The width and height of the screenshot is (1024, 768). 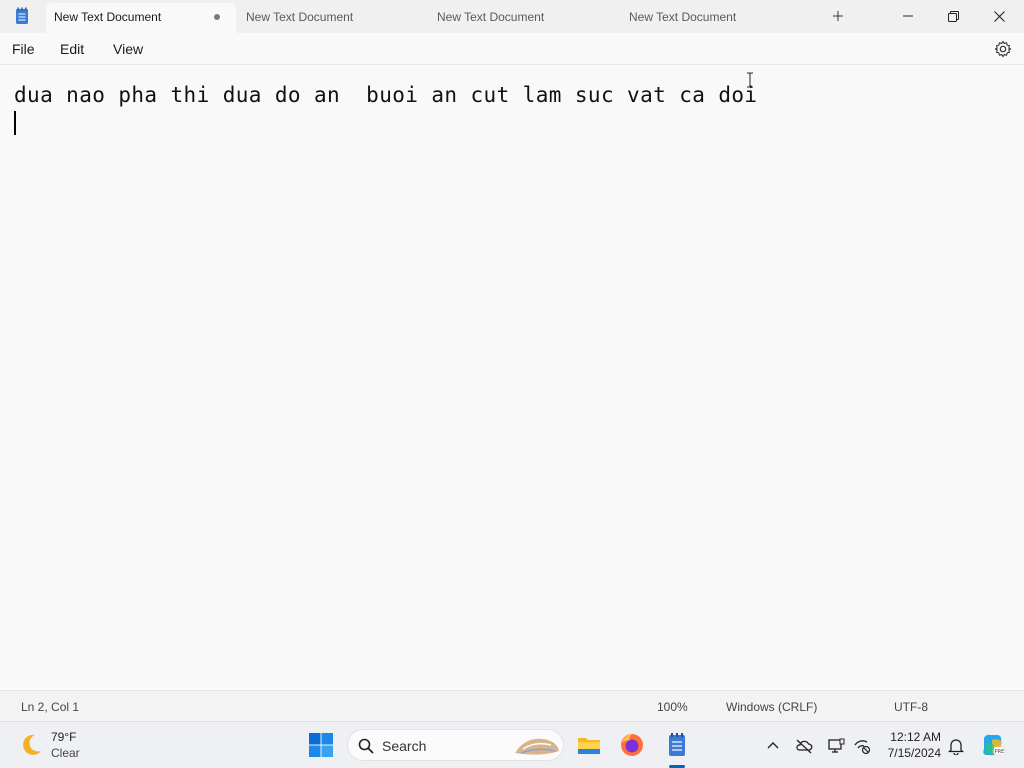 I want to click on tab-document-1: New Text Document, so click(x=141, y=18).